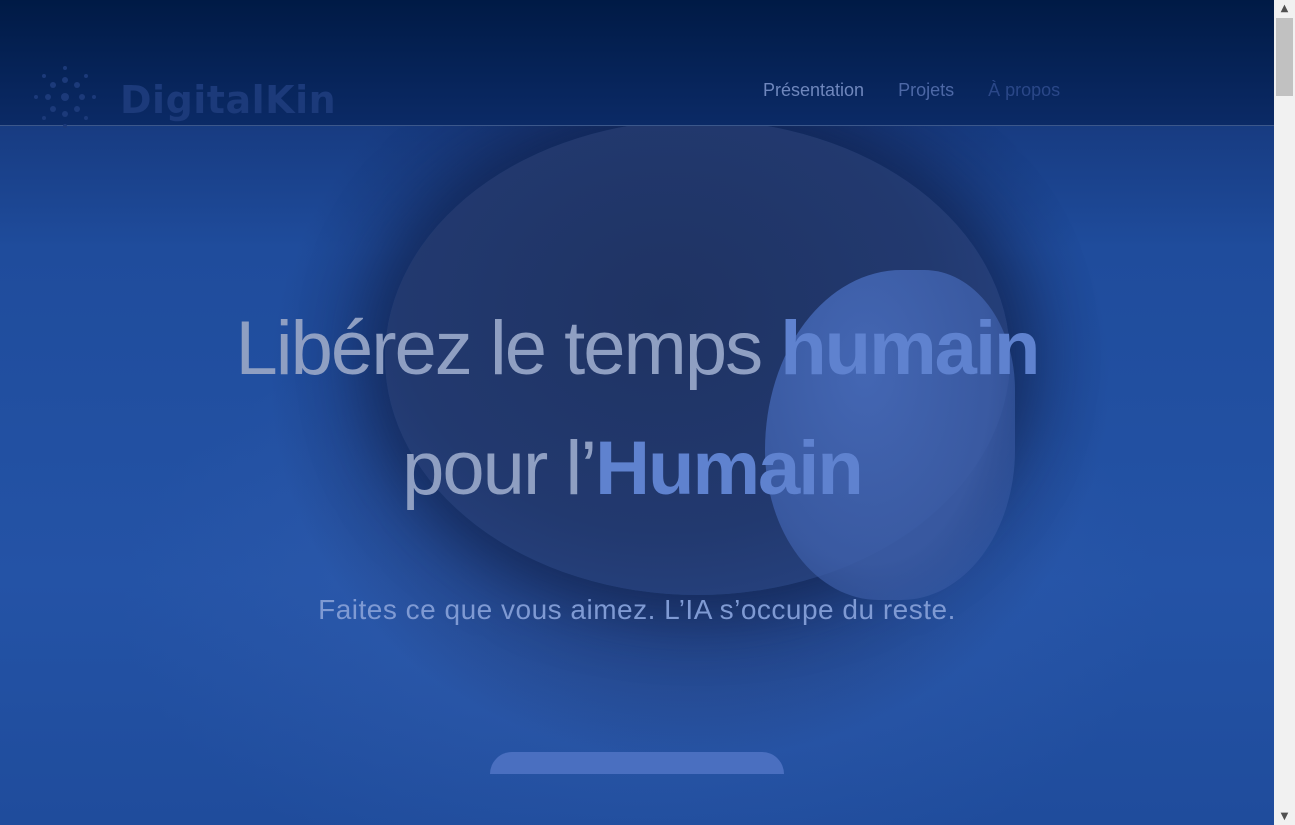 The width and height of the screenshot is (1295, 825). Describe the element at coordinates (926, 90) in the screenshot. I see `nav-link-projets: Projets` at that location.